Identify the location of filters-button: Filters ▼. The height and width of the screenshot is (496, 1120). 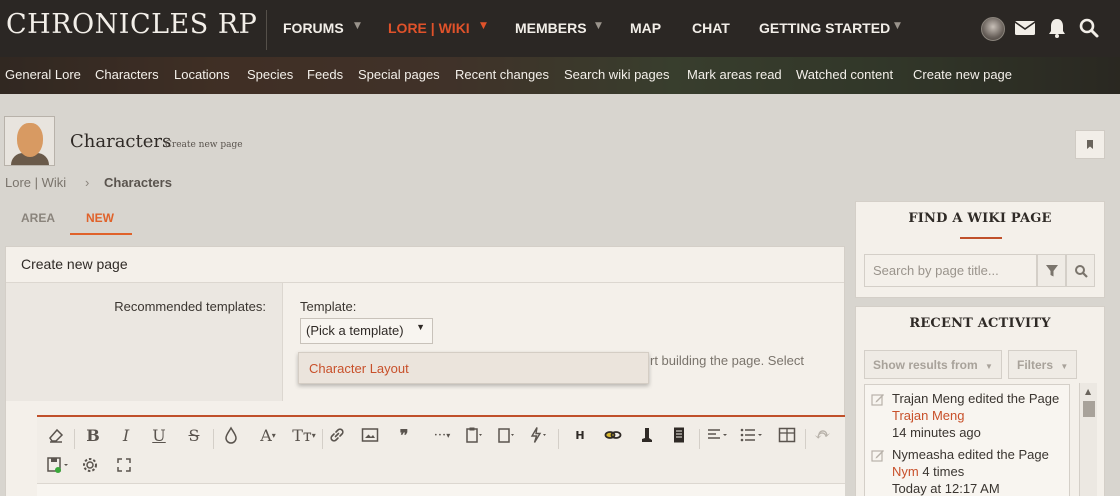
(1043, 364).